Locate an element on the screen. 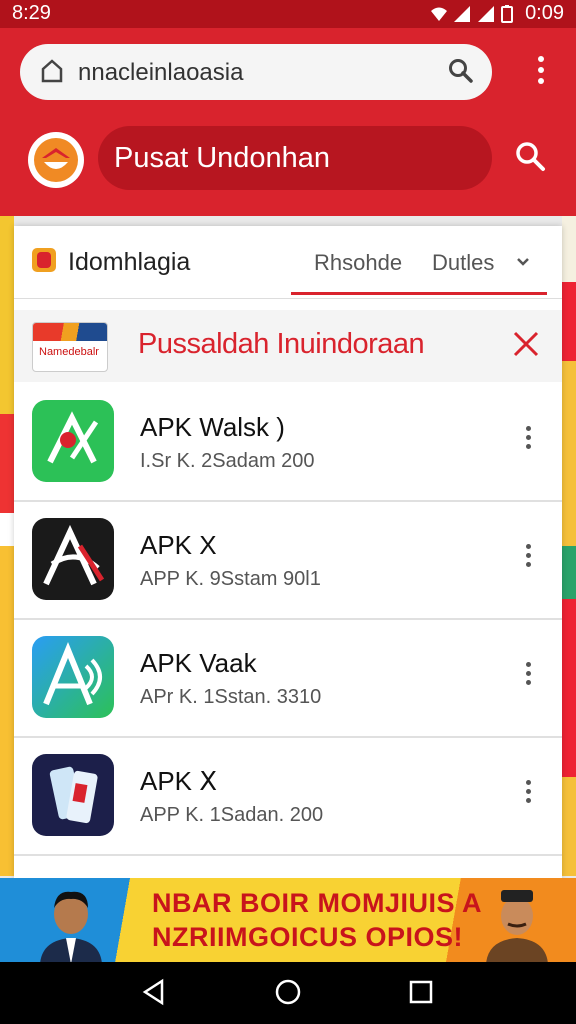  site-search-icon is located at coordinates (530, 158).